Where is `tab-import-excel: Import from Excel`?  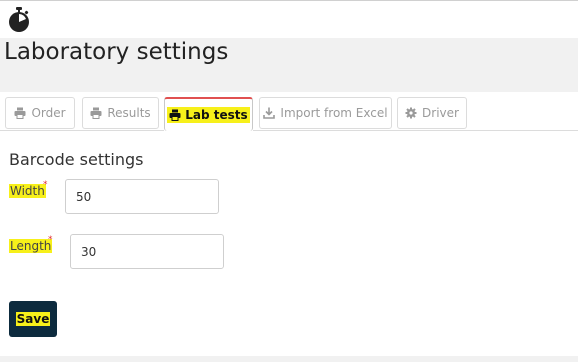 tab-import-excel: Import from Excel is located at coordinates (325, 113).